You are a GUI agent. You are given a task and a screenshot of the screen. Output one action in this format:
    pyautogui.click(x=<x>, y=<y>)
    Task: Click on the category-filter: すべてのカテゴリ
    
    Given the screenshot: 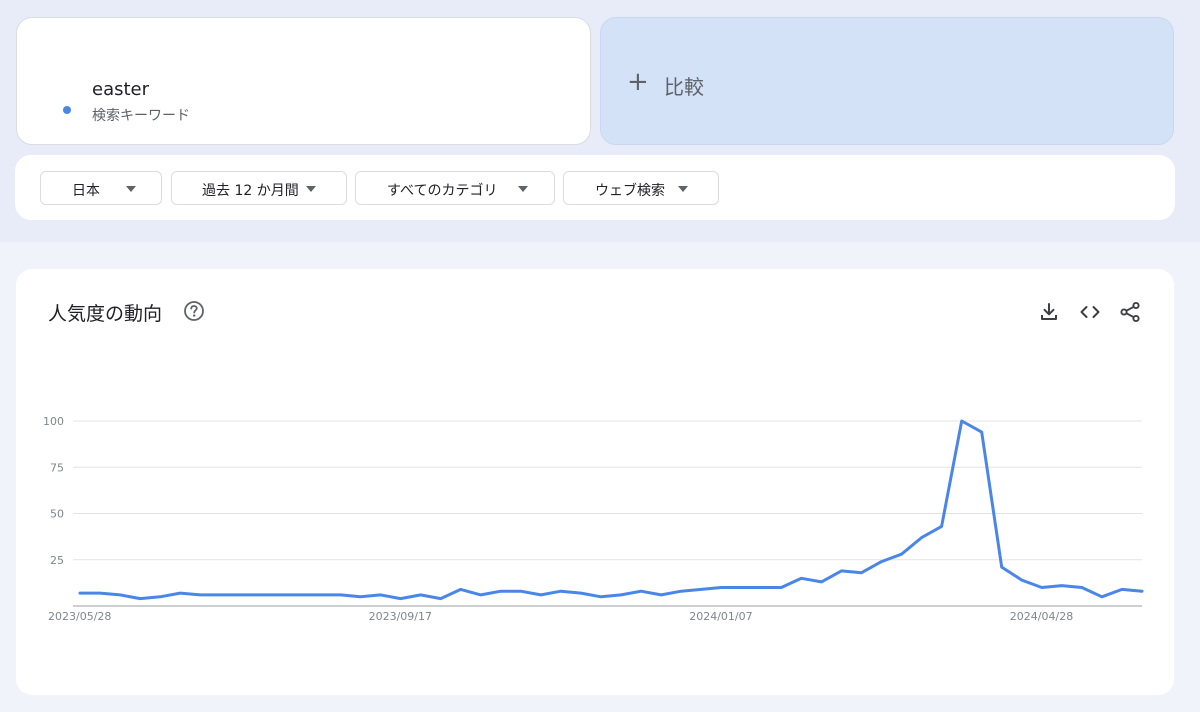 What is the action you would take?
    pyautogui.click(x=455, y=188)
    